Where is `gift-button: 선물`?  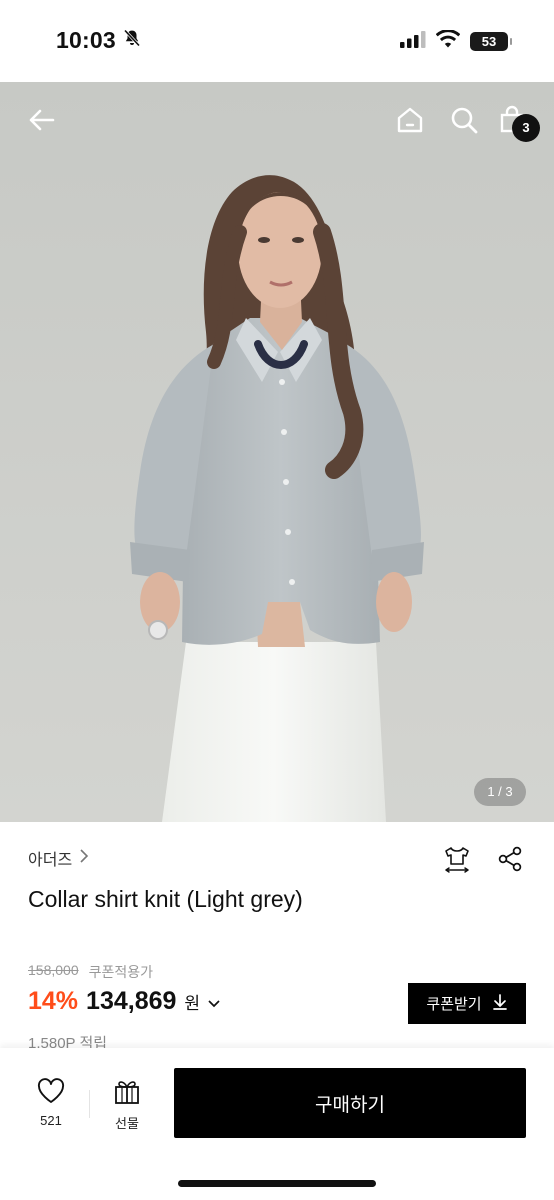
gift-button: 선물 is located at coordinates (127, 1105).